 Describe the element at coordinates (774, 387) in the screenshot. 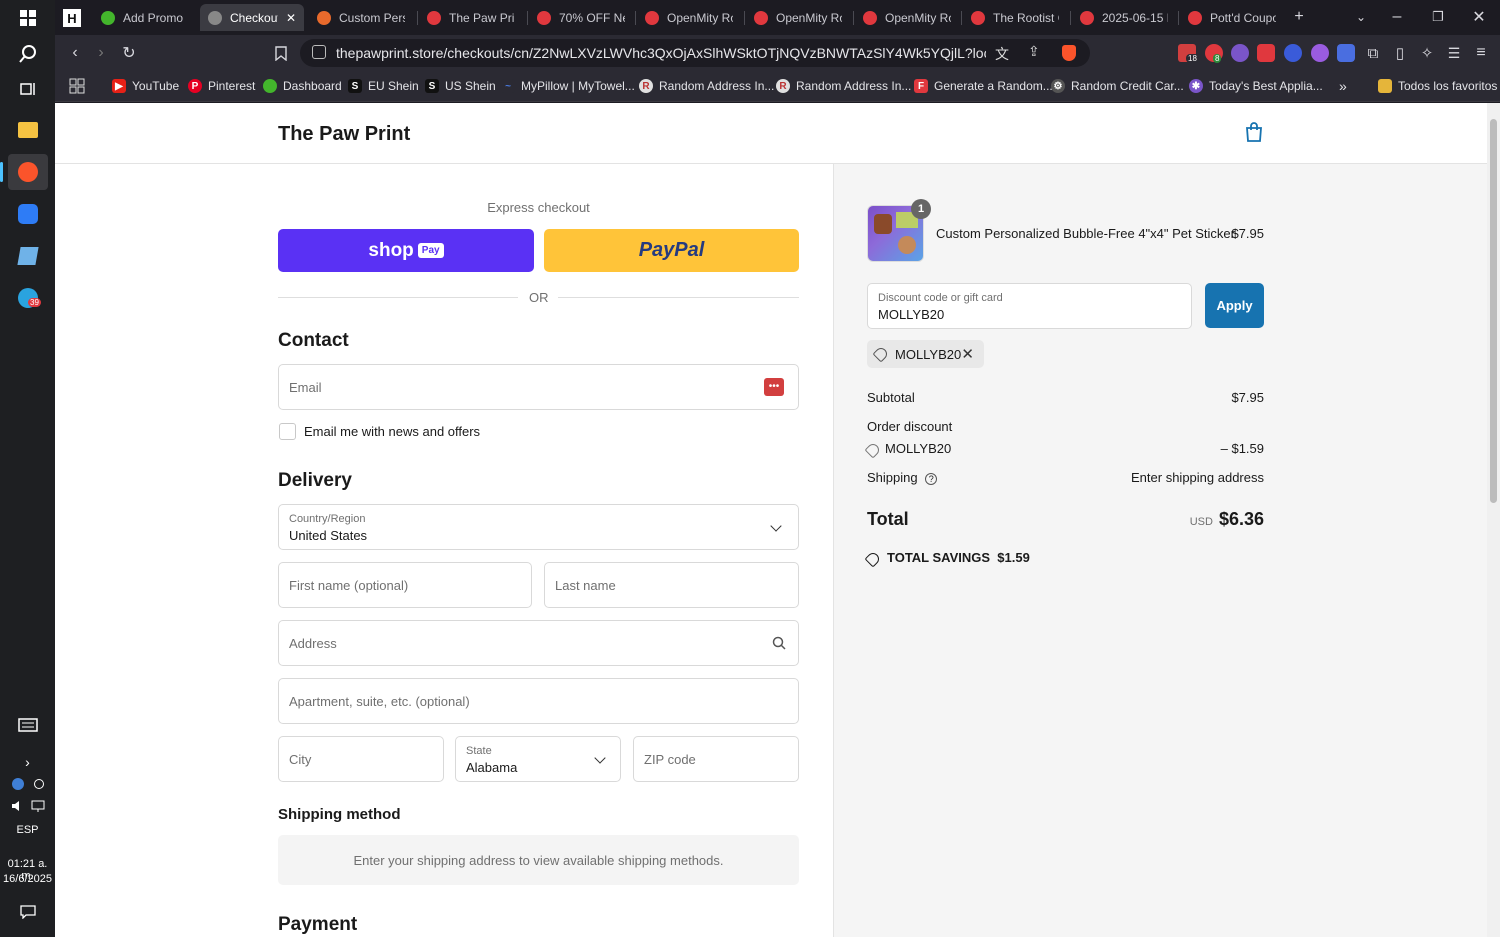

I see `password-manager-icon: •••` at that location.